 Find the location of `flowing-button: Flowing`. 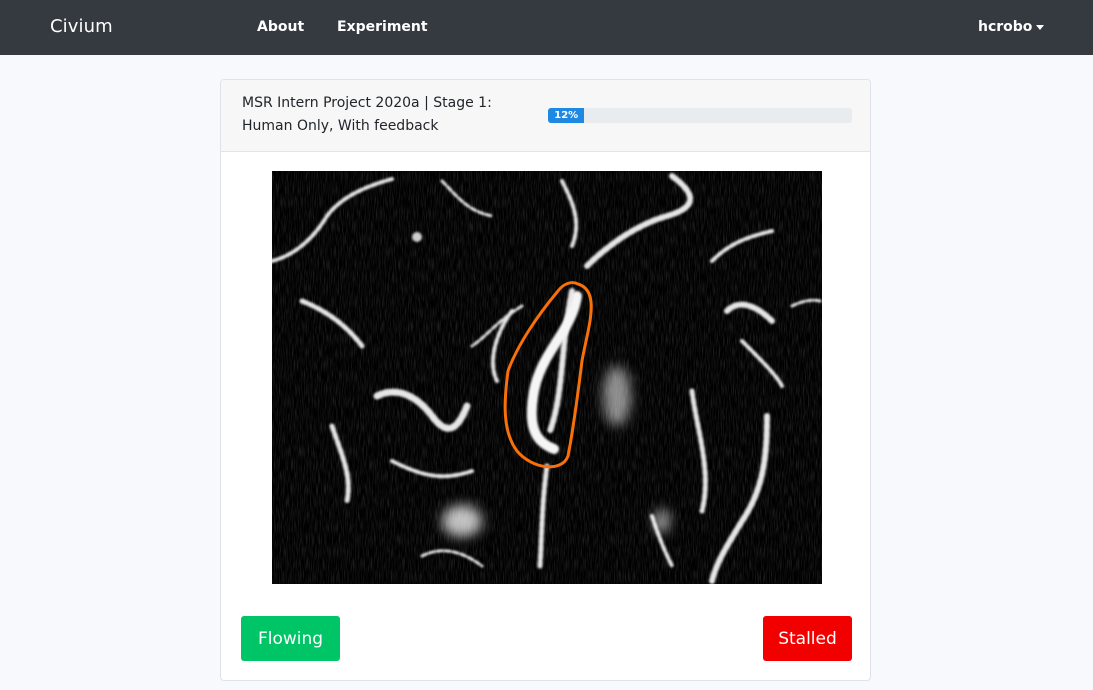

flowing-button: Flowing is located at coordinates (290, 638).